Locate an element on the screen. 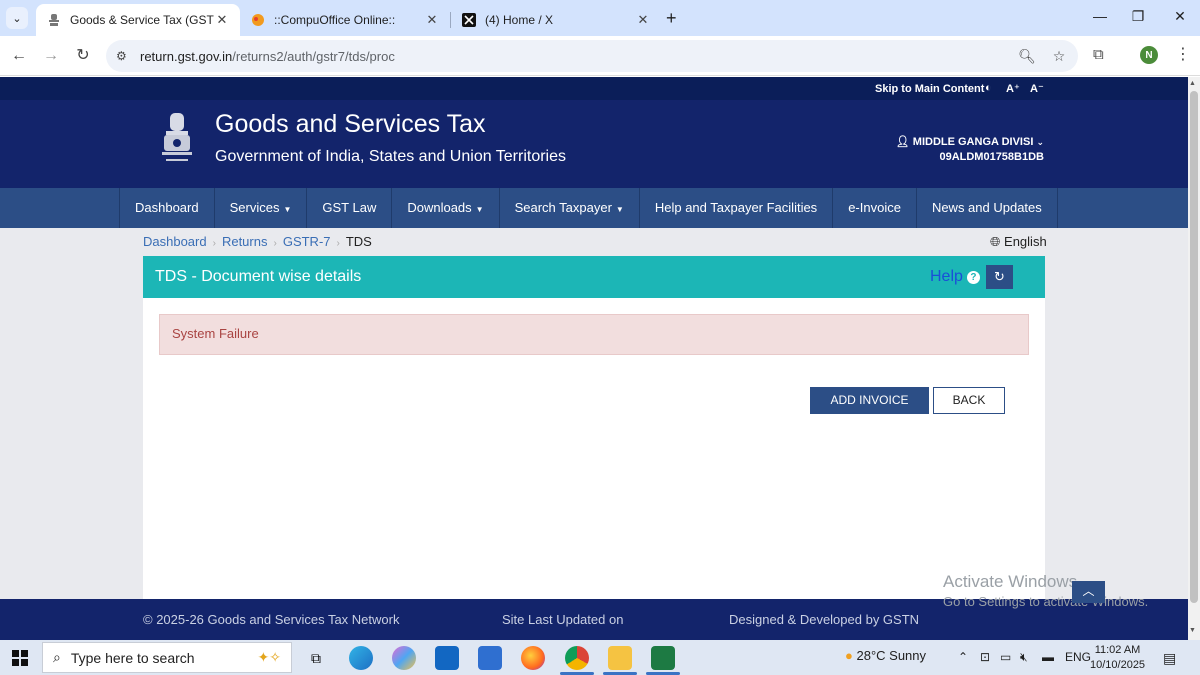 This screenshot has width=1200, height=675. font-decrease-button: A⁻ is located at coordinates (1037, 88).